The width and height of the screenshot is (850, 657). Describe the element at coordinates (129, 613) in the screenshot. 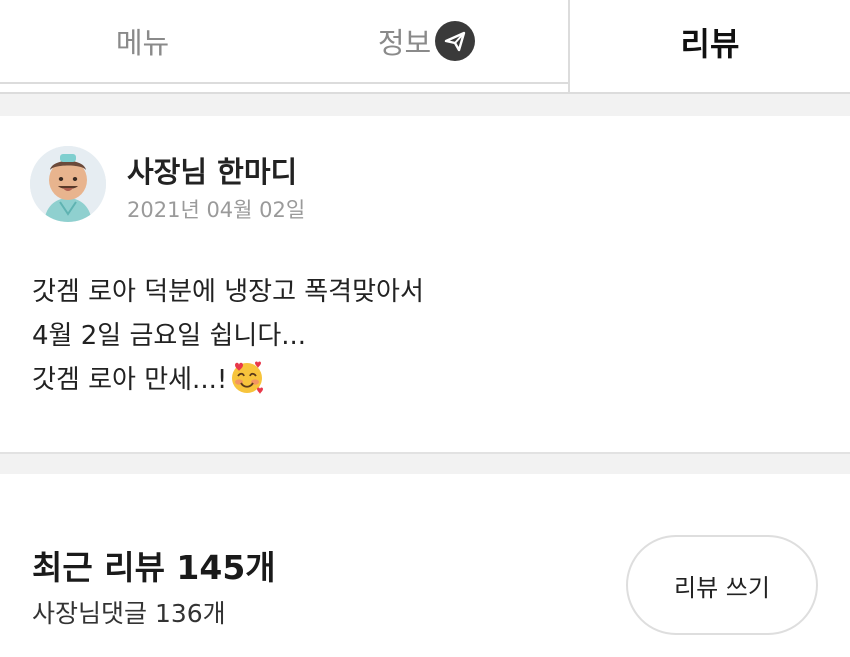

I see `owner-replies-count: 사장님댓글 136개` at that location.